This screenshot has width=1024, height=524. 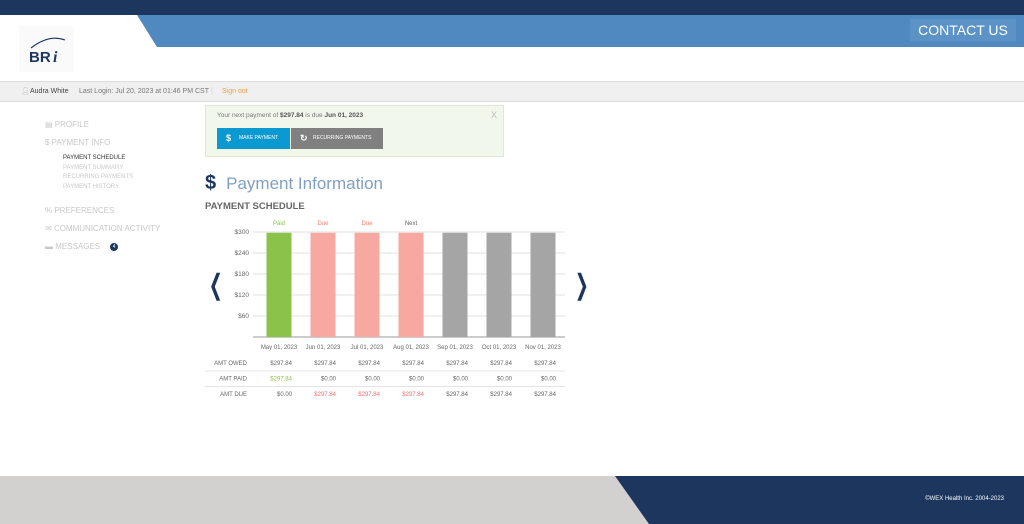 I want to click on sidebar-label: MESSAGES, so click(x=78, y=246).